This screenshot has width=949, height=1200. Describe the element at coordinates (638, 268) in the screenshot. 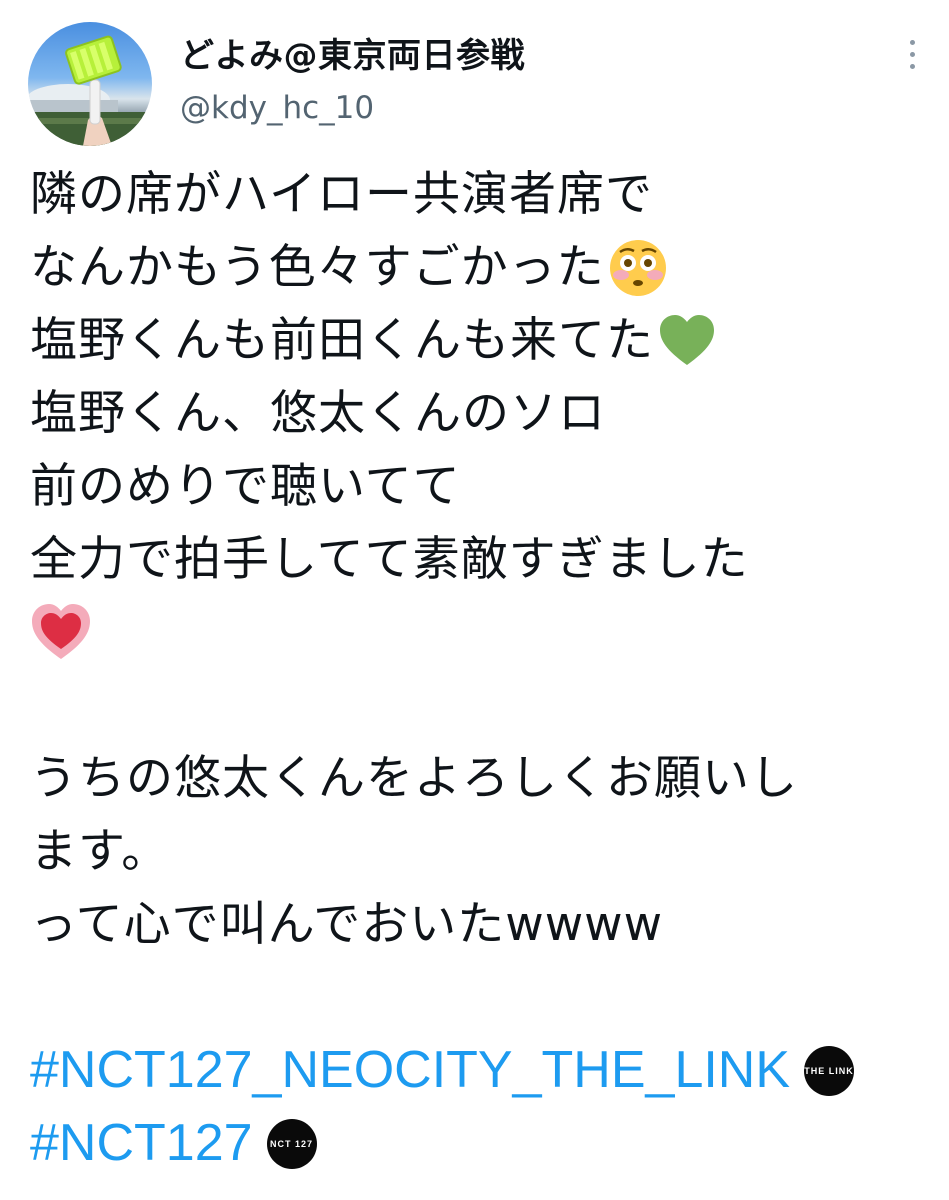

I see `flushed-face-emoji-icon` at that location.